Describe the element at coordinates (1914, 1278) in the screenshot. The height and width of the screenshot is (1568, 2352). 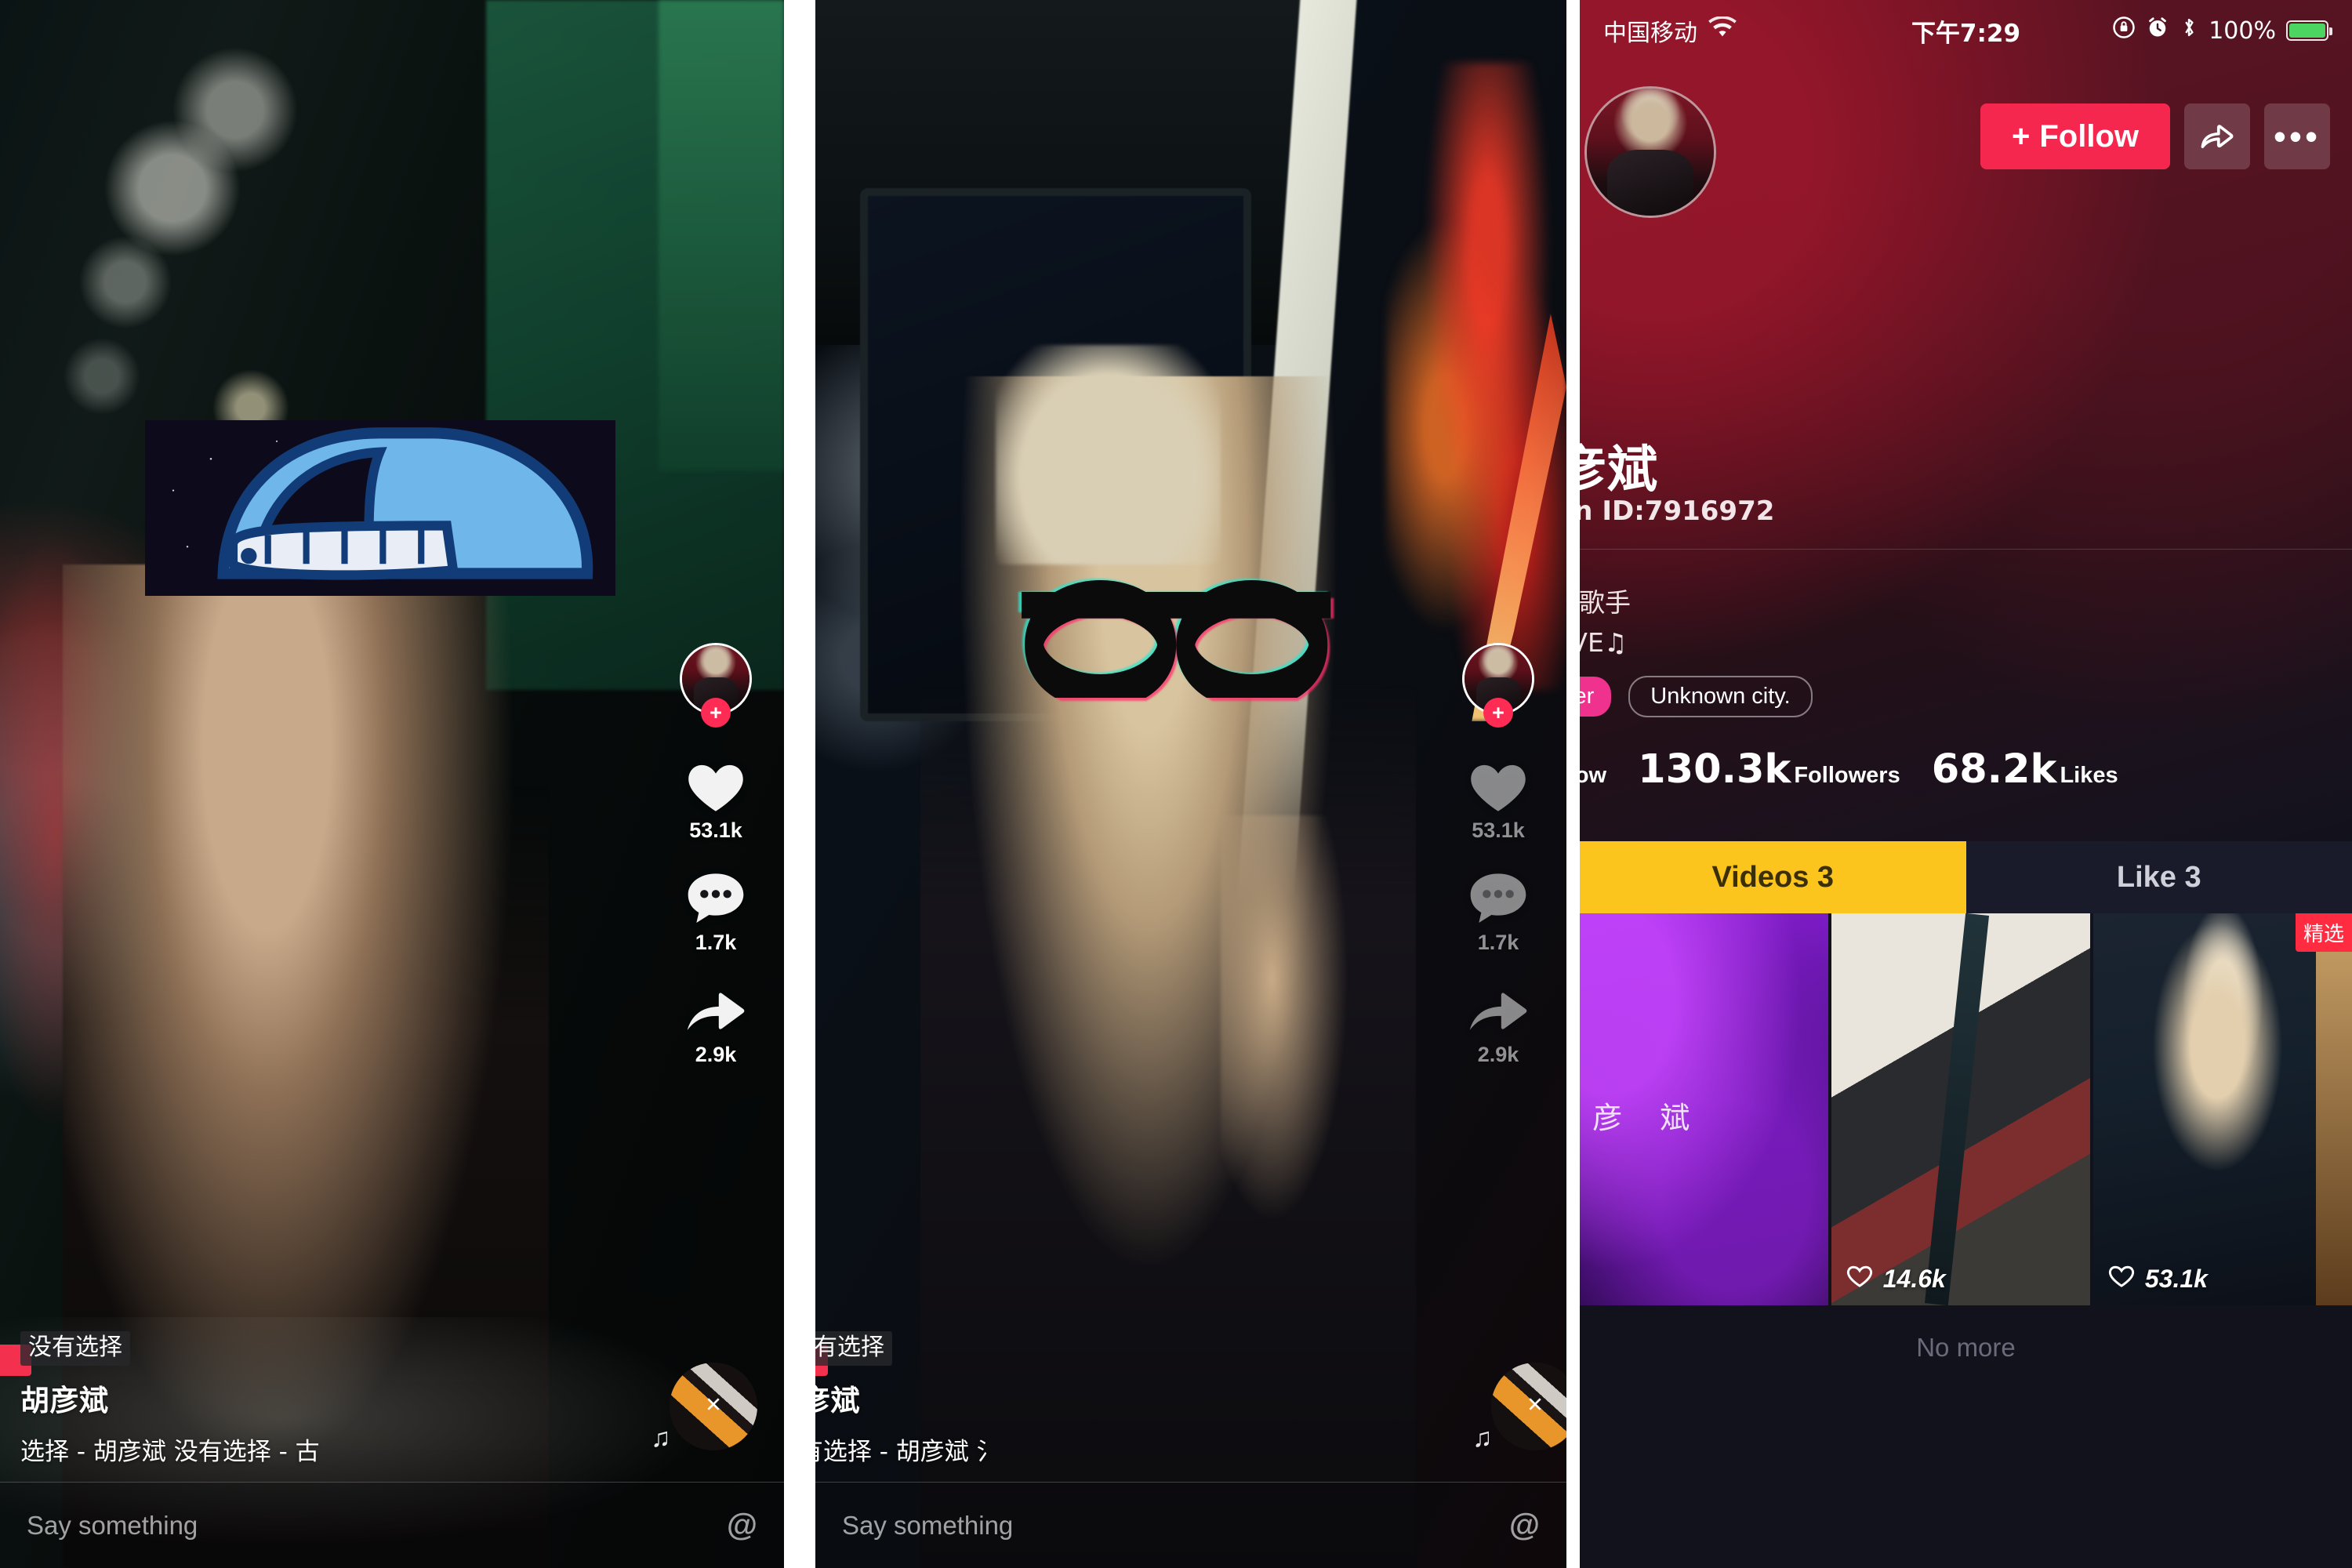
I see `like-count: 14.6k` at that location.